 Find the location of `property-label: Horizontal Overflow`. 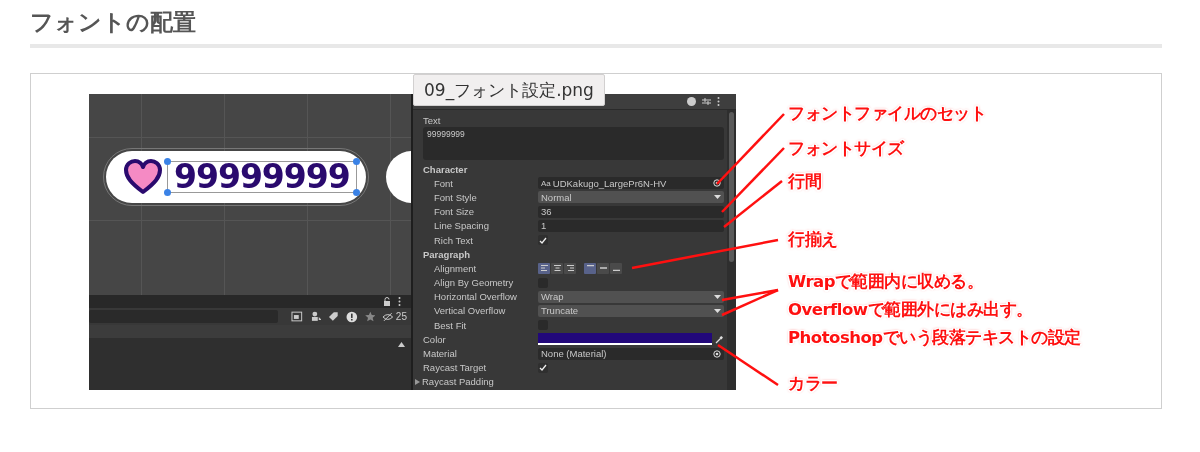

property-label: Horizontal Overflow is located at coordinates (475, 297).